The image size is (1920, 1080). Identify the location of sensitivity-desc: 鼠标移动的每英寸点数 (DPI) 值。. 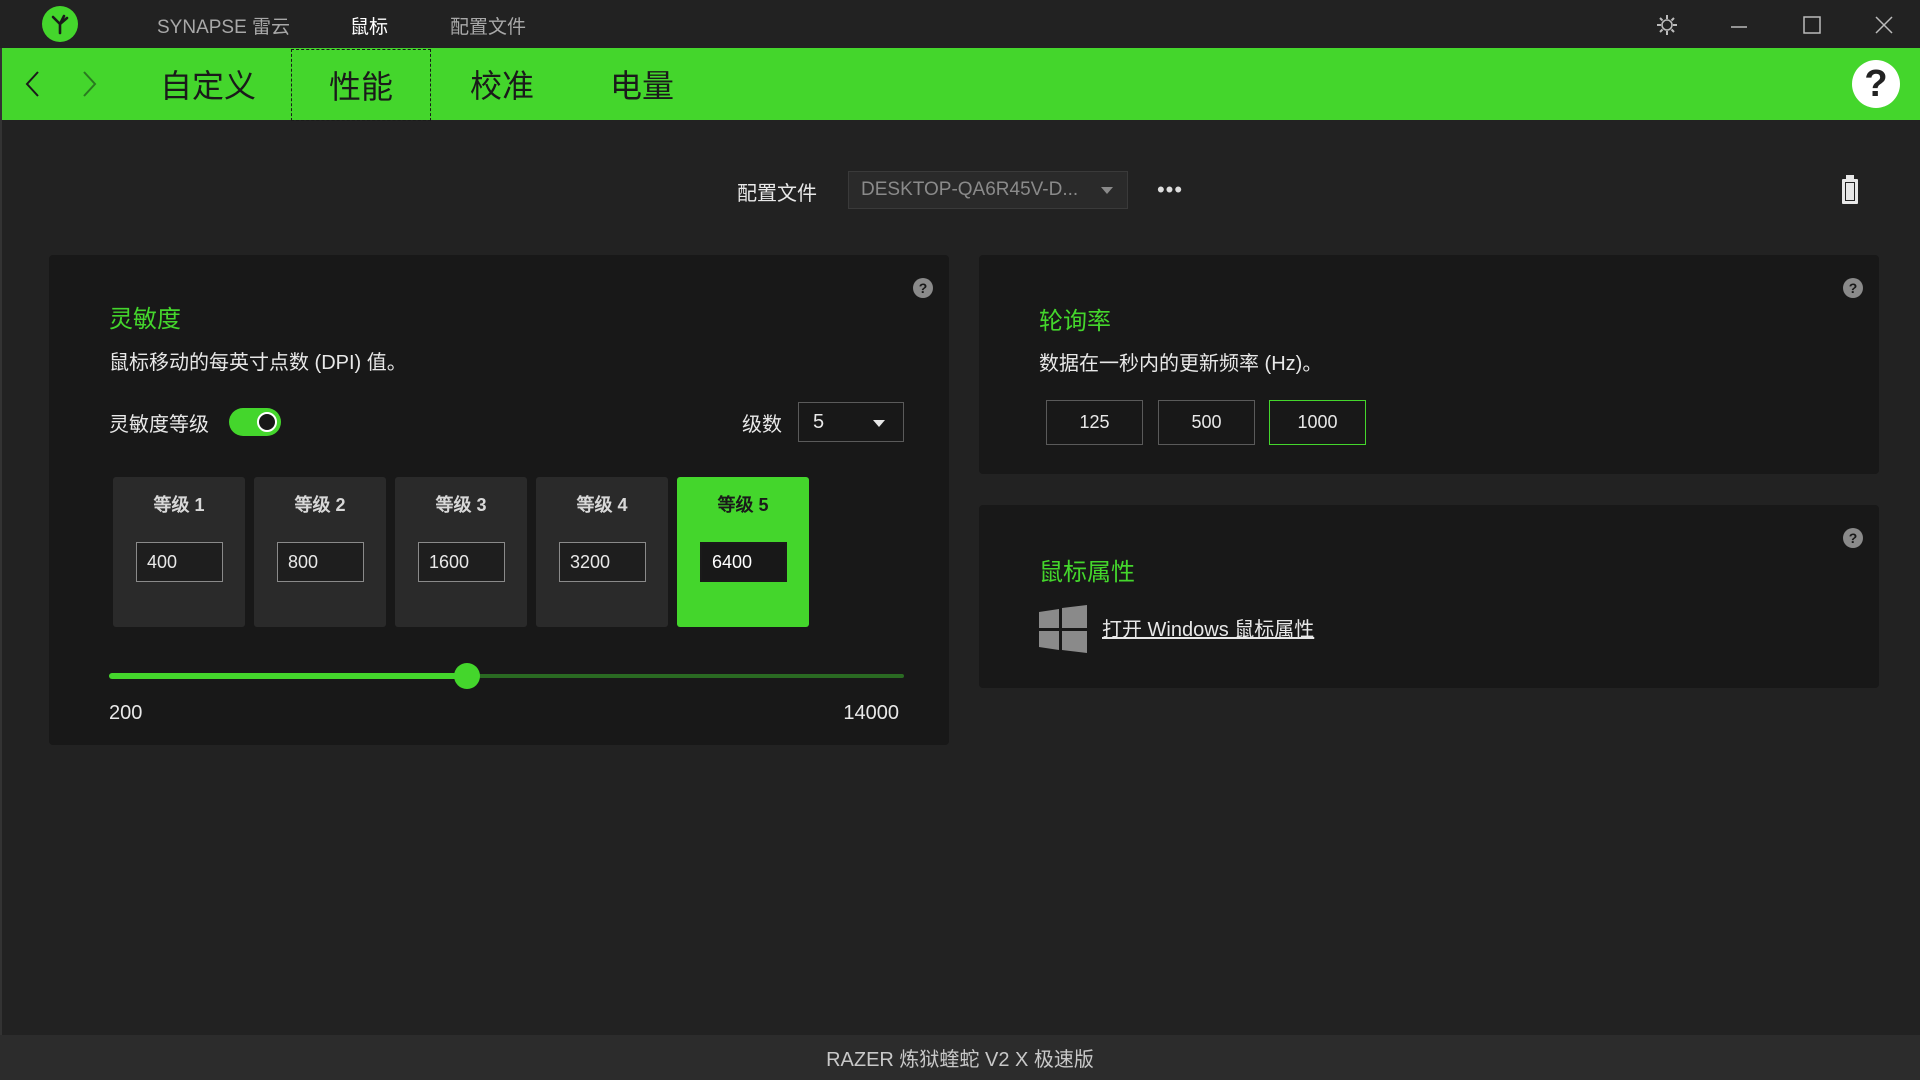
(258, 363).